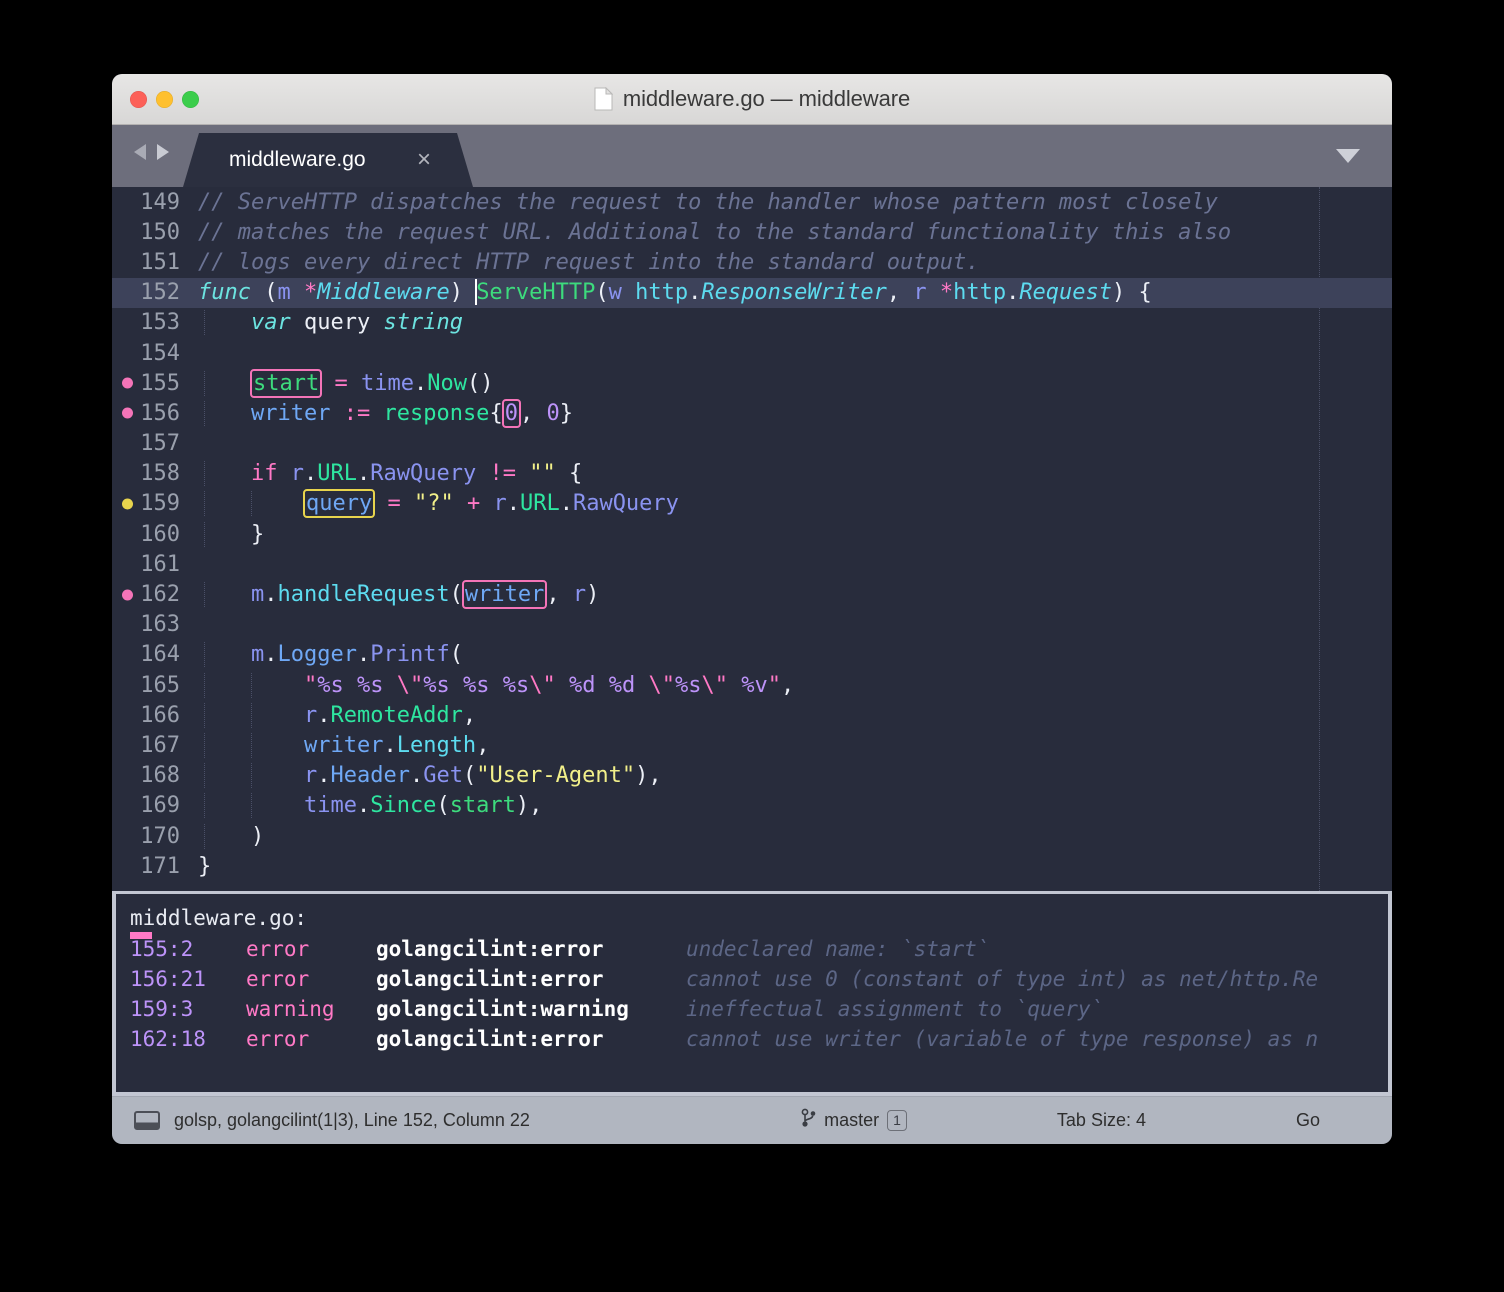 Image resolution: width=1504 pixels, height=1292 pixels. Describe the element at coordinates (502, 474) in the screenshot. I see `operator-token: !=` at that location.